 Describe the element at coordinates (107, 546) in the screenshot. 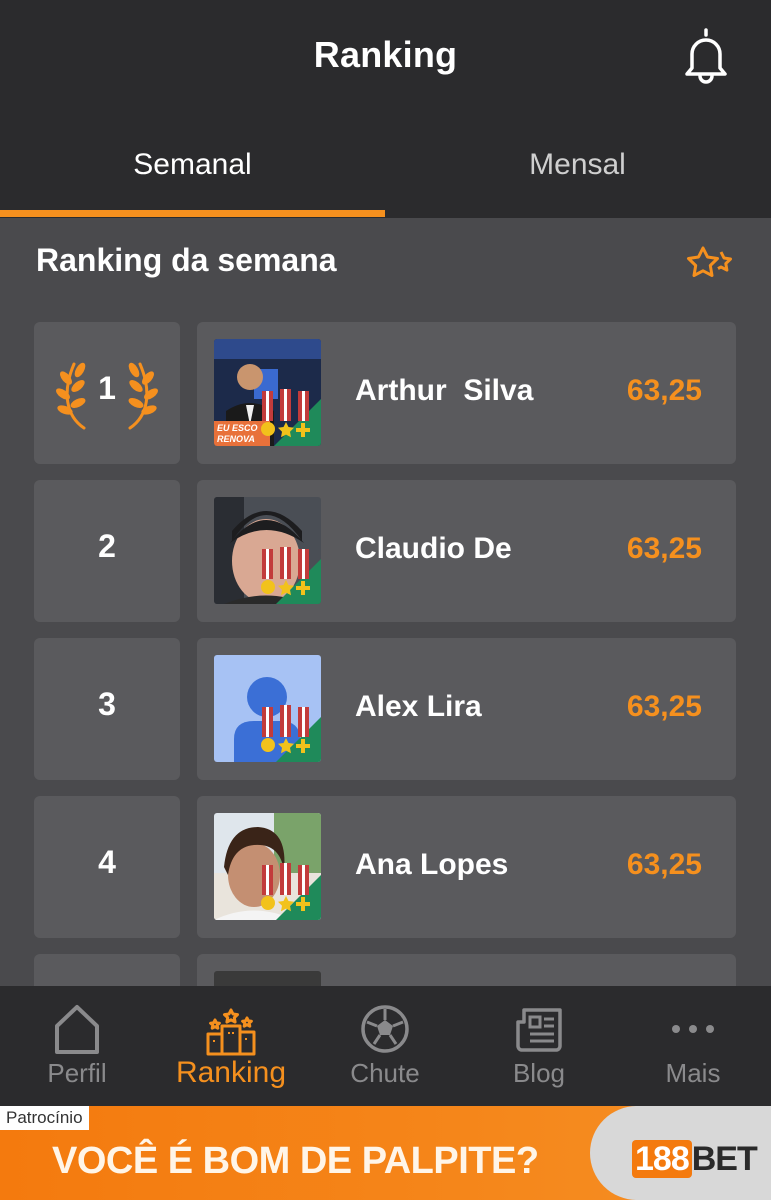

I see `position-number: 2` at that location.